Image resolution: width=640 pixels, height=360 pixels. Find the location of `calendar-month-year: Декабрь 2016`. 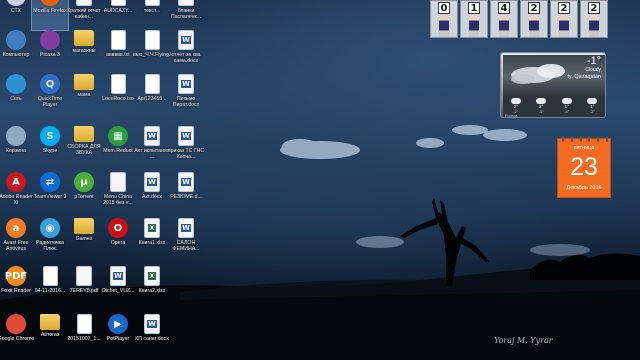

calendar-month-year: Декабрь 2016 is located at coordinates (584, 188).